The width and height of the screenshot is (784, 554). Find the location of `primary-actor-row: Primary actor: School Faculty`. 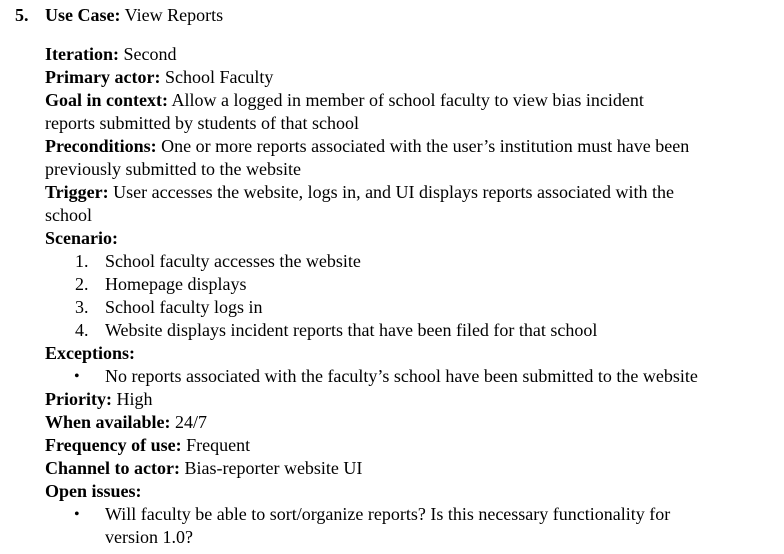

primary-actor-row: Primary actor: School Faculty is located at coordinates (412, 77).